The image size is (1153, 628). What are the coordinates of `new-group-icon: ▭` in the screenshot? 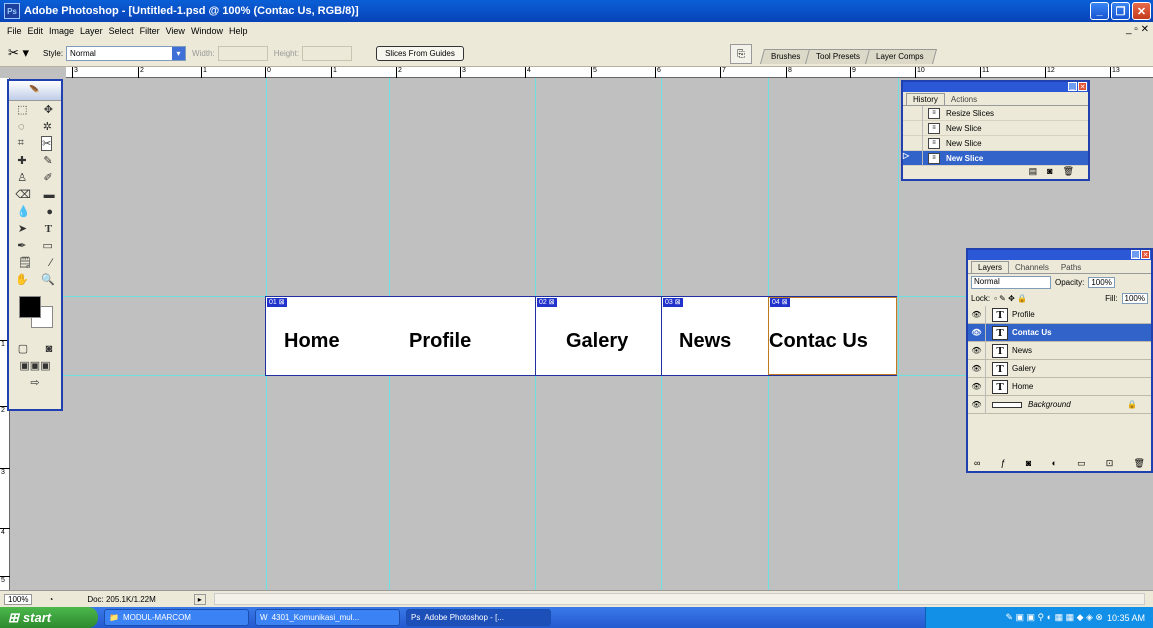 It's located at (1081, 463).